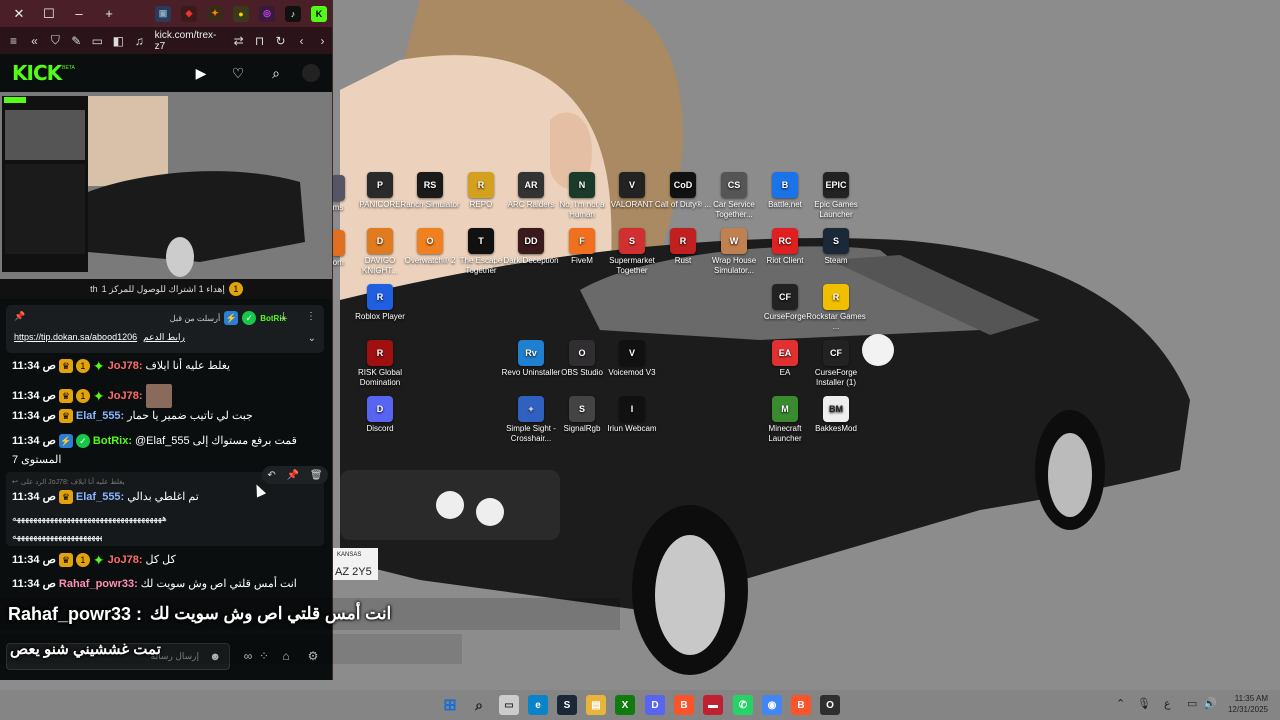  I want to click on windows-start-icon: ⊞, so click(450, 705).